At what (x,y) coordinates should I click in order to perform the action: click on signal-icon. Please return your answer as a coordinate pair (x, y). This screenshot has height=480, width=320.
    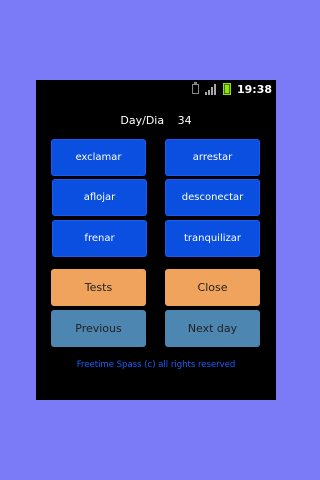
    Looking at the image, I should click on (210, 89).